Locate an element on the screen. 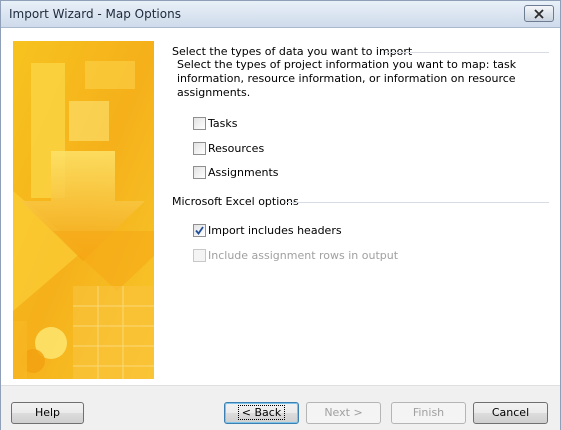 This screenshot has height=430, width=561. back-button: < Back is located at coordinates (261, 413).